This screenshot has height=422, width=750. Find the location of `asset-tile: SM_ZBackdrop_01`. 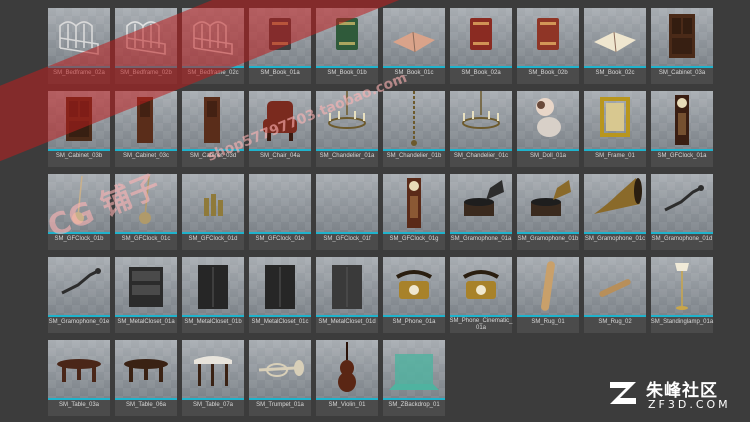

asset-tile: SM_ZBackdrop_01 is located at coordinates (414, 378).